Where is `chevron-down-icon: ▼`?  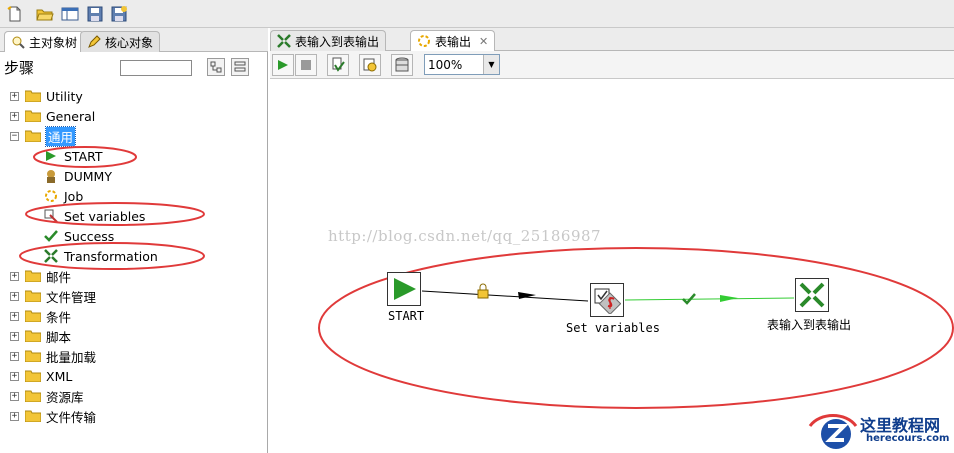
chevron-down-icon: ▼ is located at coordinates (491, 64).